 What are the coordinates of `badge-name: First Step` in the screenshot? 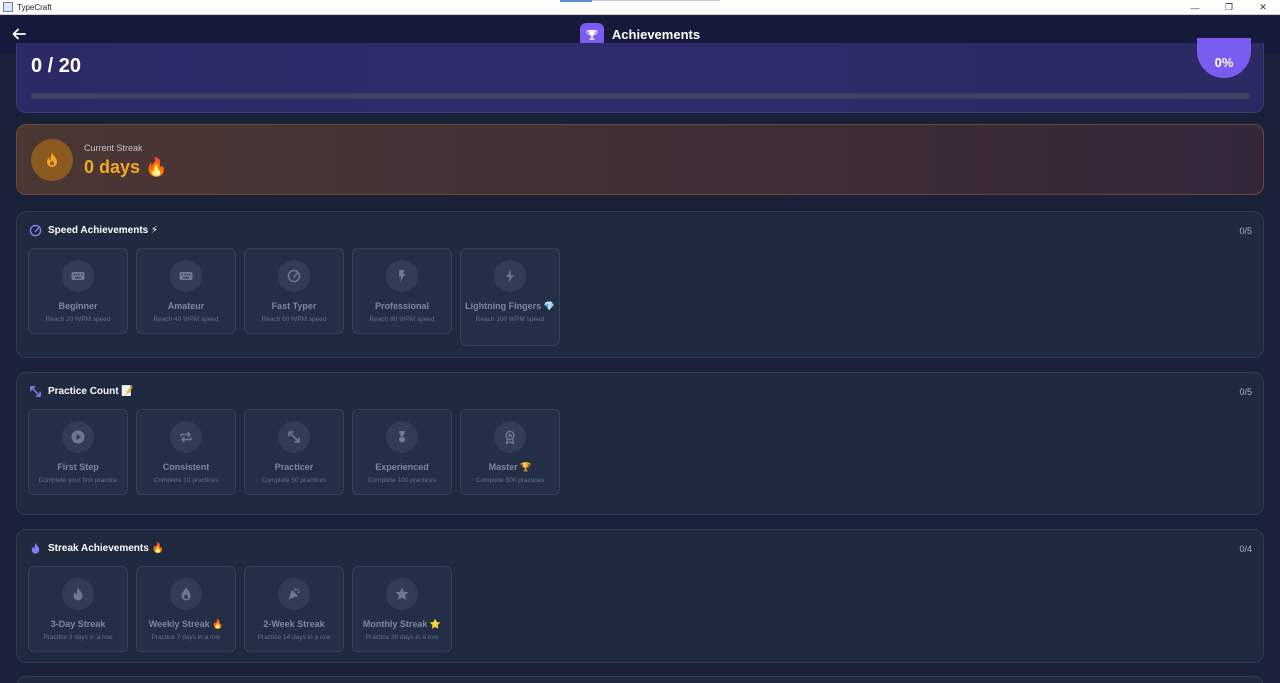 It's located at (78, 467).